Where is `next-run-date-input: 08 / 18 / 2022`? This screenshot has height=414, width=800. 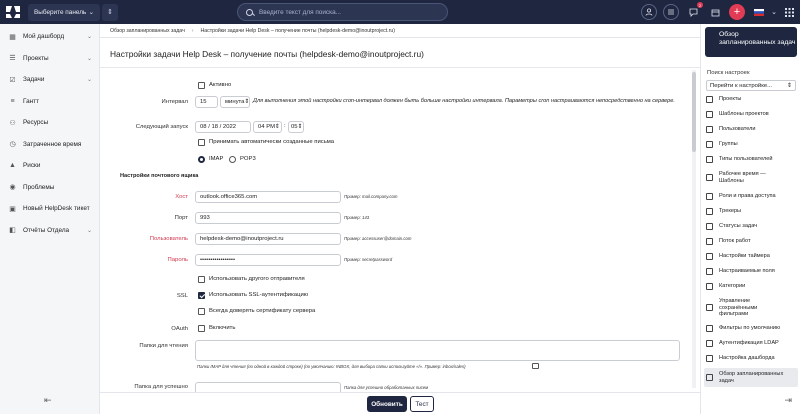
next-run-date-input: 08 / 18 / 2022 is located at coordinates (223, 127).